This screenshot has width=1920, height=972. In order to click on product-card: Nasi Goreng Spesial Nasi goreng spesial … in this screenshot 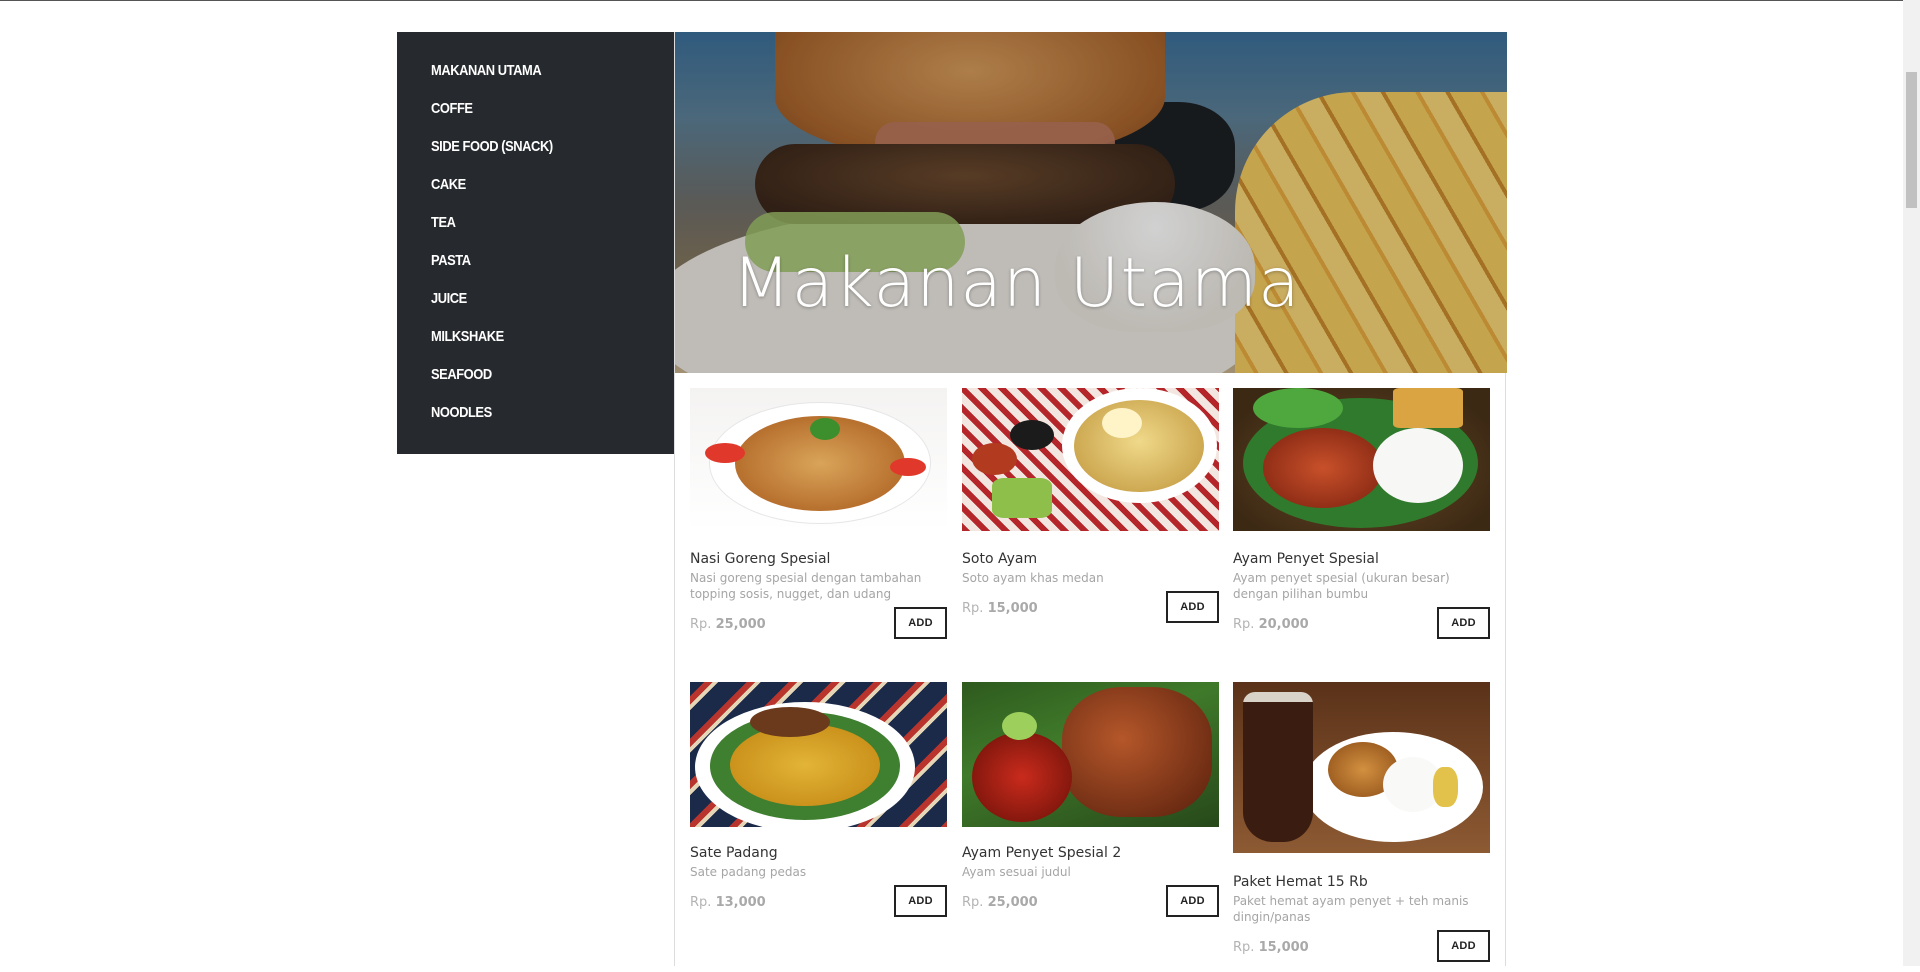, I will do `click(818, 519)`.